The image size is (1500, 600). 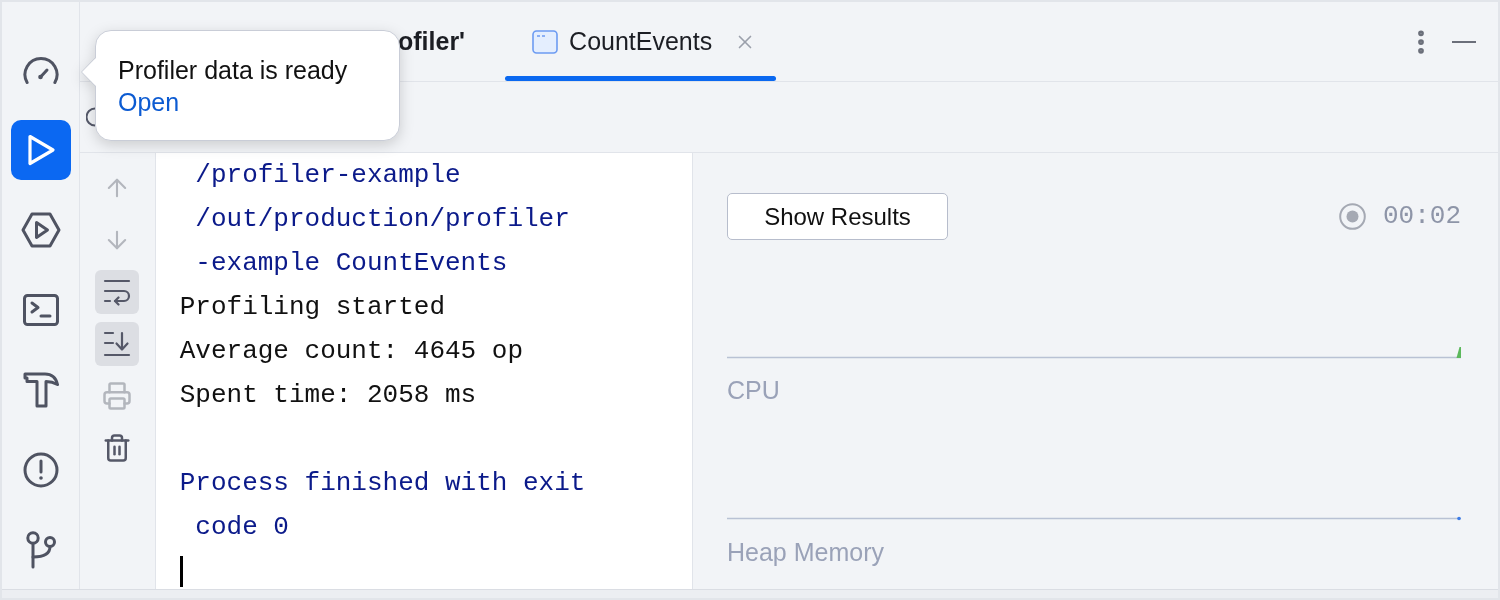 What do you see at coordinates (382, 483) in the screenshot?
I see `console-line: Process finished with exit` at bounding box center [382, 483].